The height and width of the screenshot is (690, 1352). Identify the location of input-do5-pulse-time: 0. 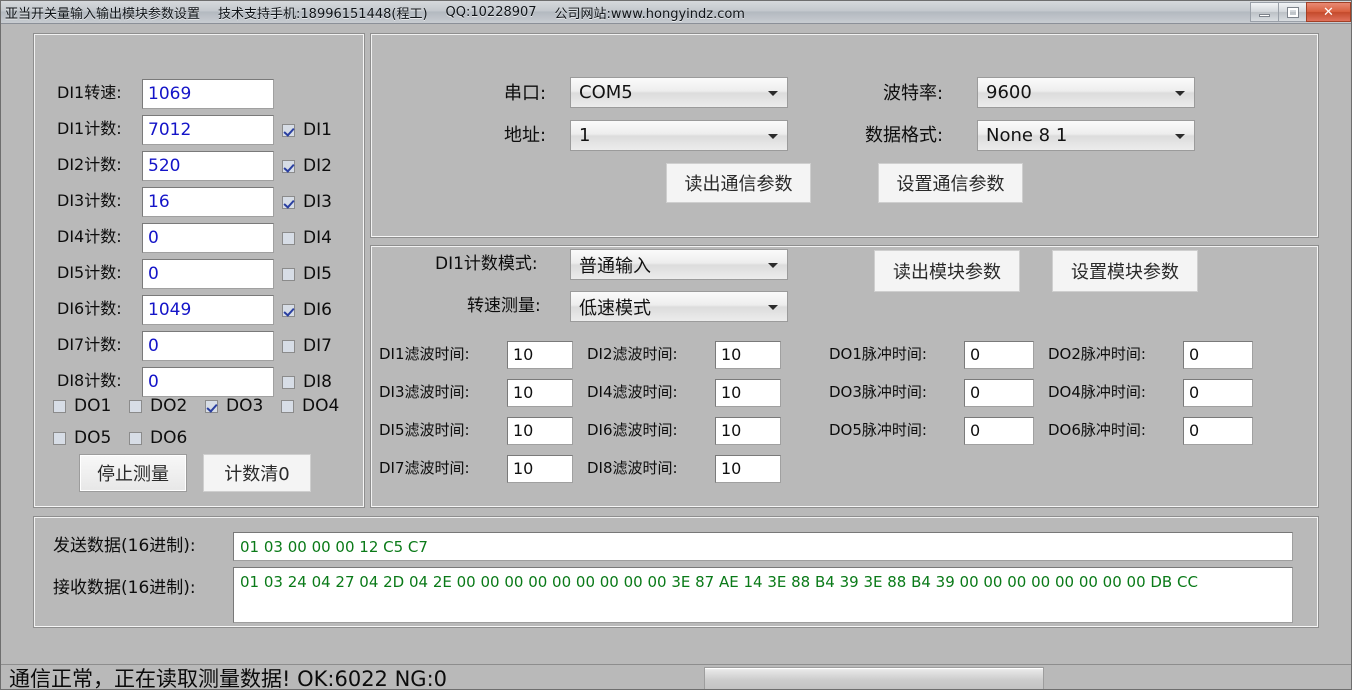
(999, 431).